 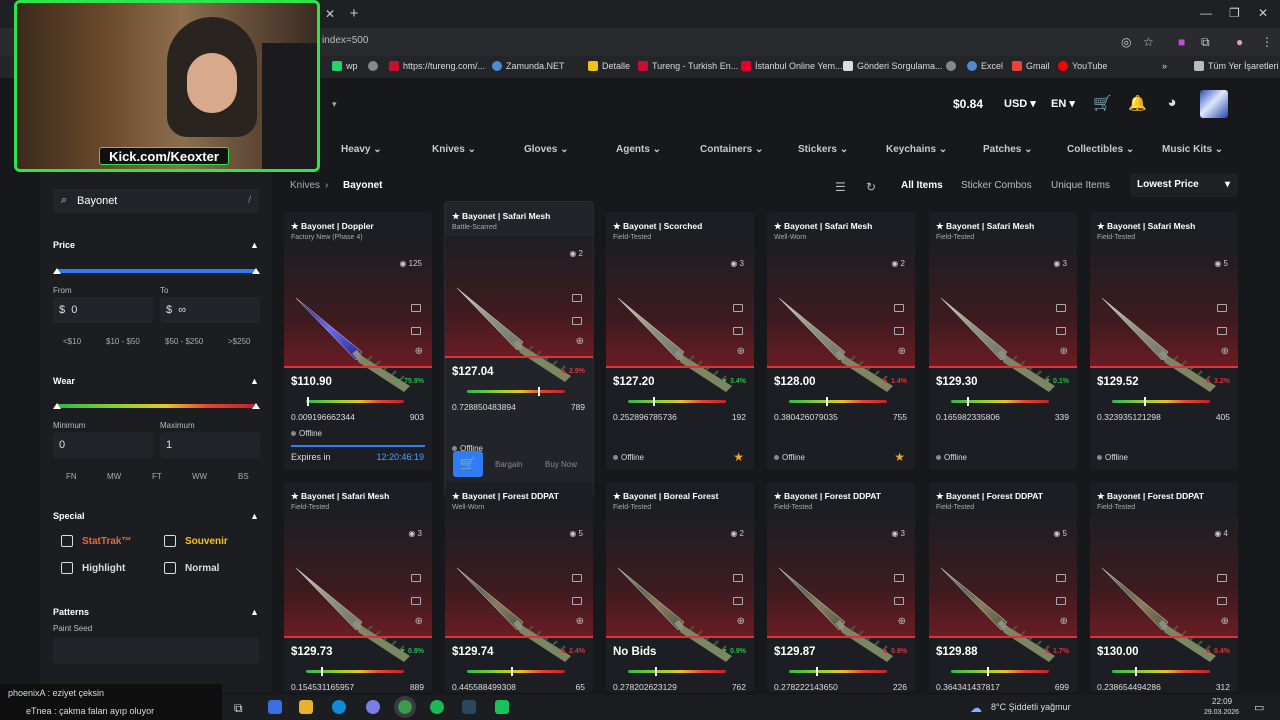 I want to click on clock-date: 29.03.2026, so click(x=1221, y=712).